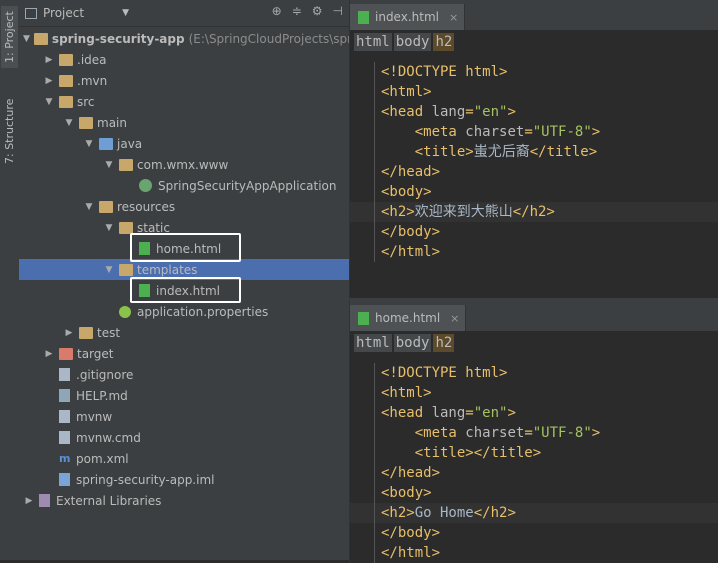 The width and height of the screenshot is (718, 563). I want to click on tree-row: ▶ test, so click(184, 332).